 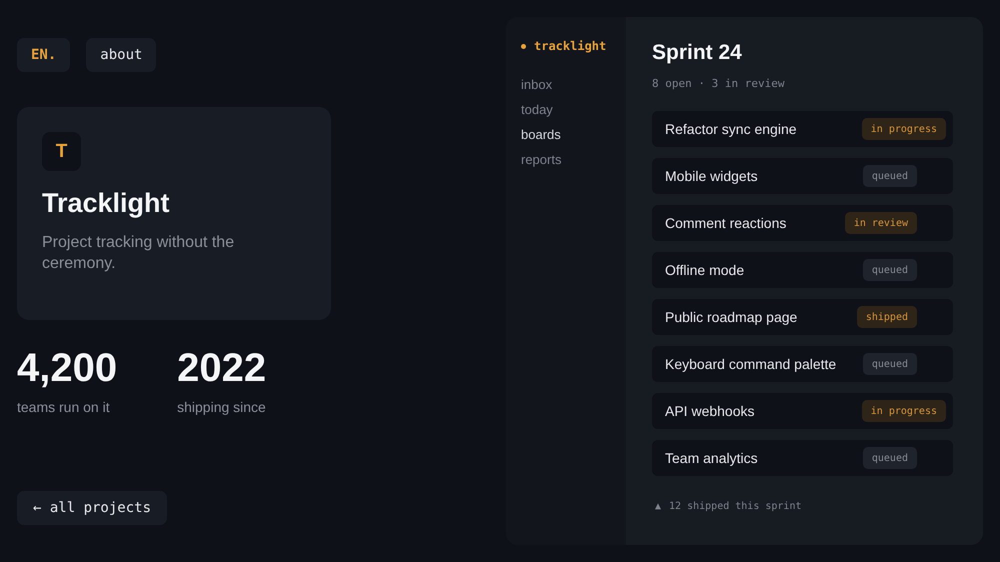 What do you see at coordinates (750, 364) in the screenshot?
I see `task-title: Keyboard command palette` at bounding box center [750, 364].